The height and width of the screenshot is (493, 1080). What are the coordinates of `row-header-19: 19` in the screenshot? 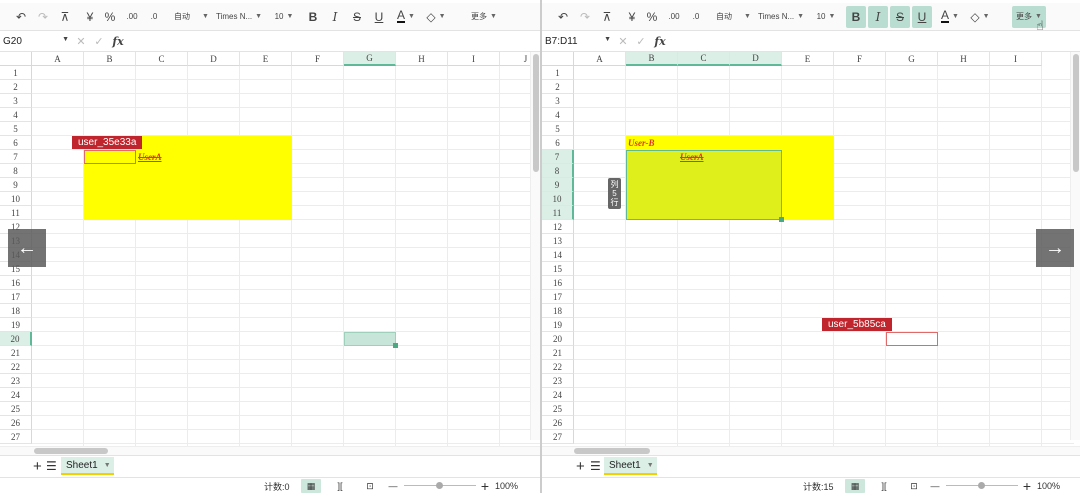 It's located at (16, 325).